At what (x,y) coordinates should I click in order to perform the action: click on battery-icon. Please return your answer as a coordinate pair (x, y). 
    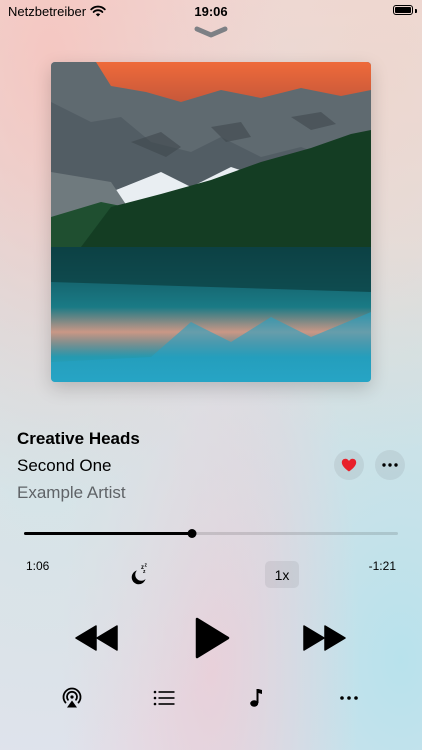
    Looking at the image, I should click on (403, 10).